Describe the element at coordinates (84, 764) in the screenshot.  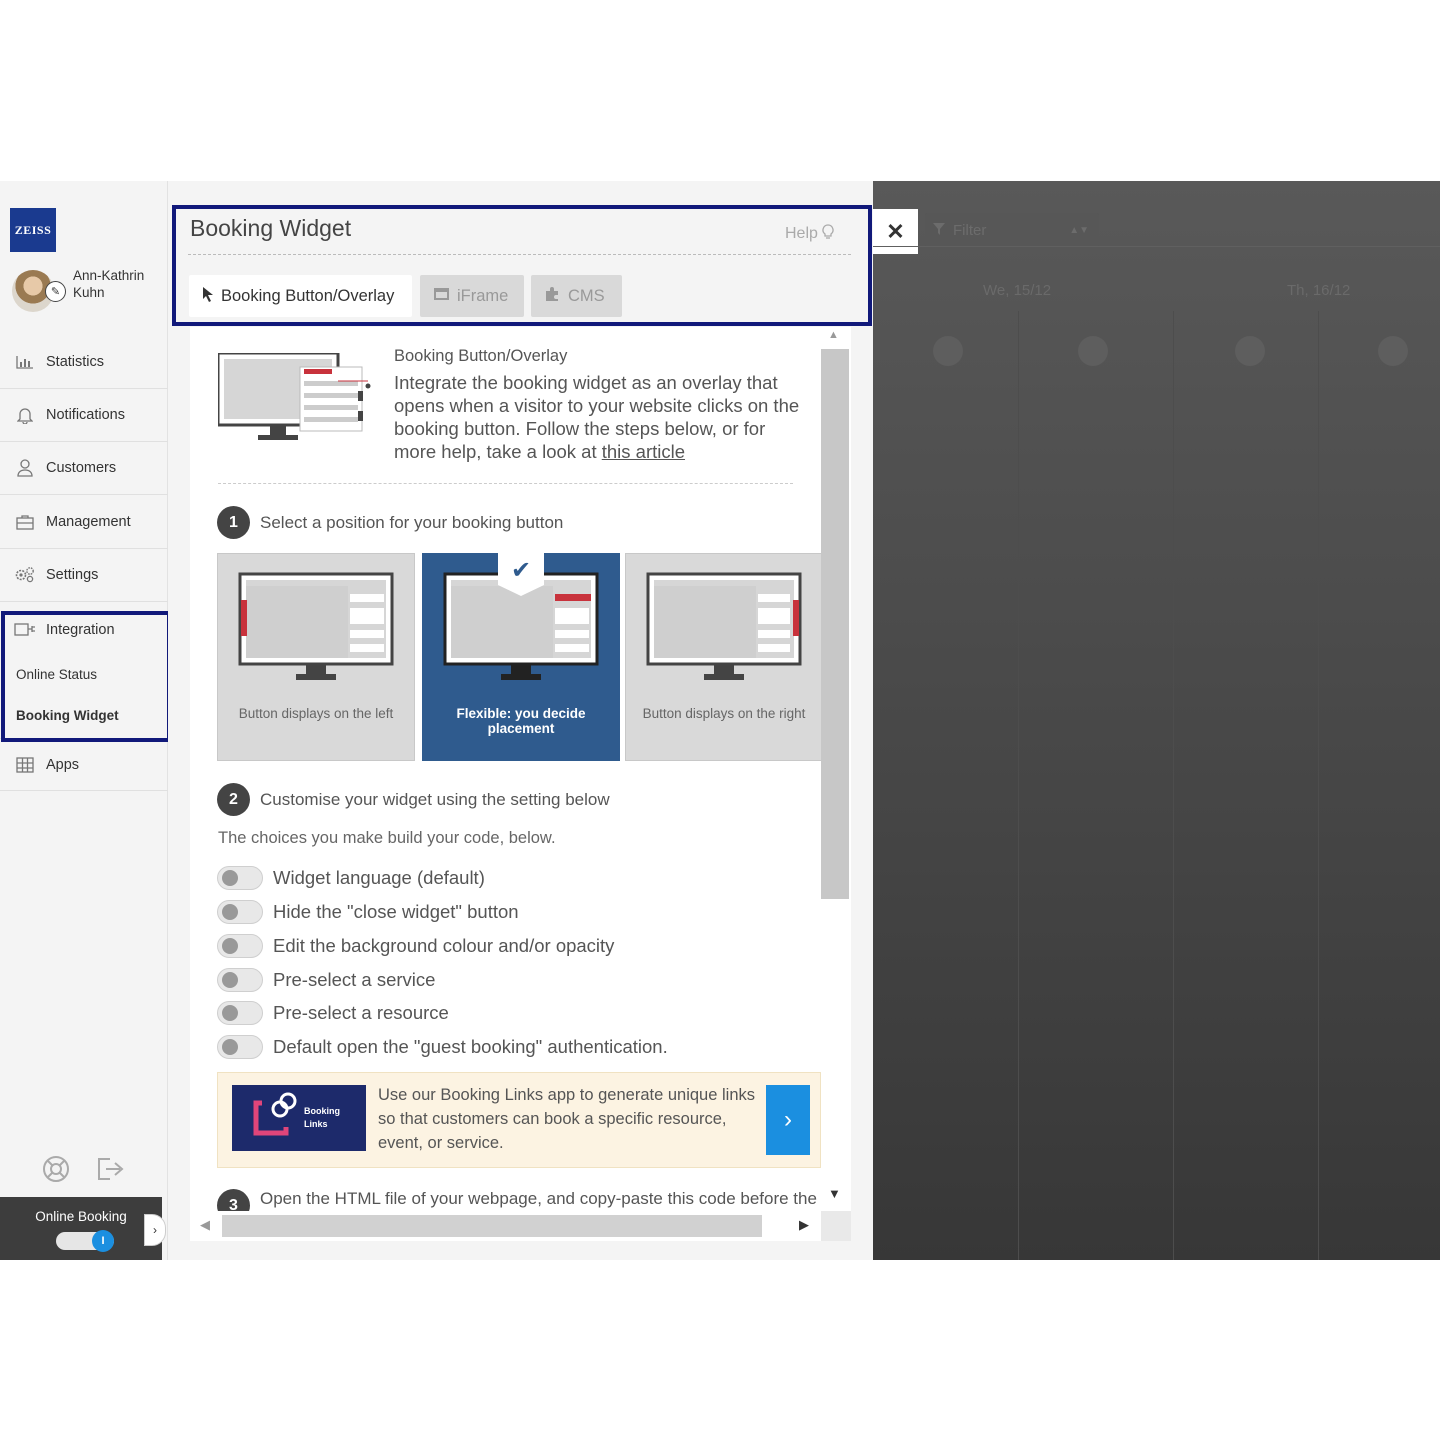
I see `sidebar-item-apps: Apps` at that location.